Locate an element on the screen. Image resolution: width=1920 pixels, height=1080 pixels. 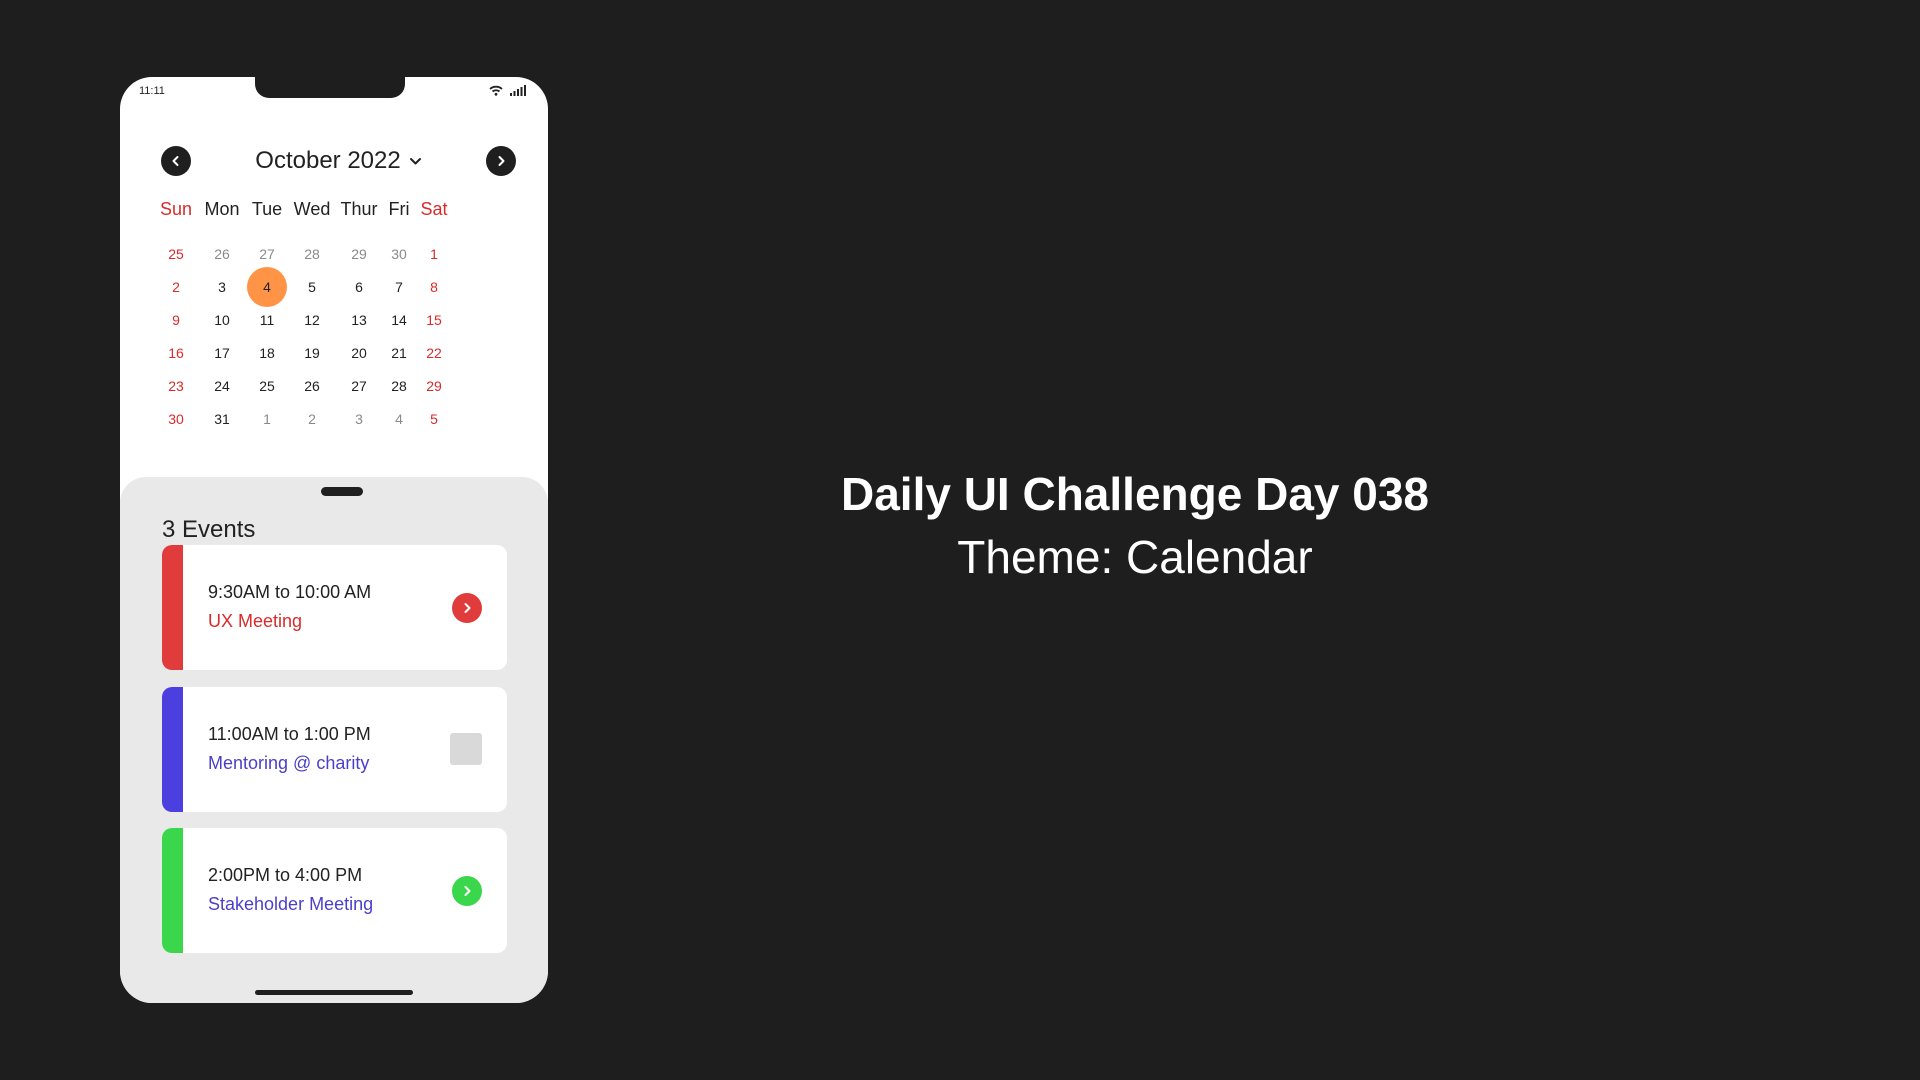
weekday-label: Sun is located at coordinates (176, 209).